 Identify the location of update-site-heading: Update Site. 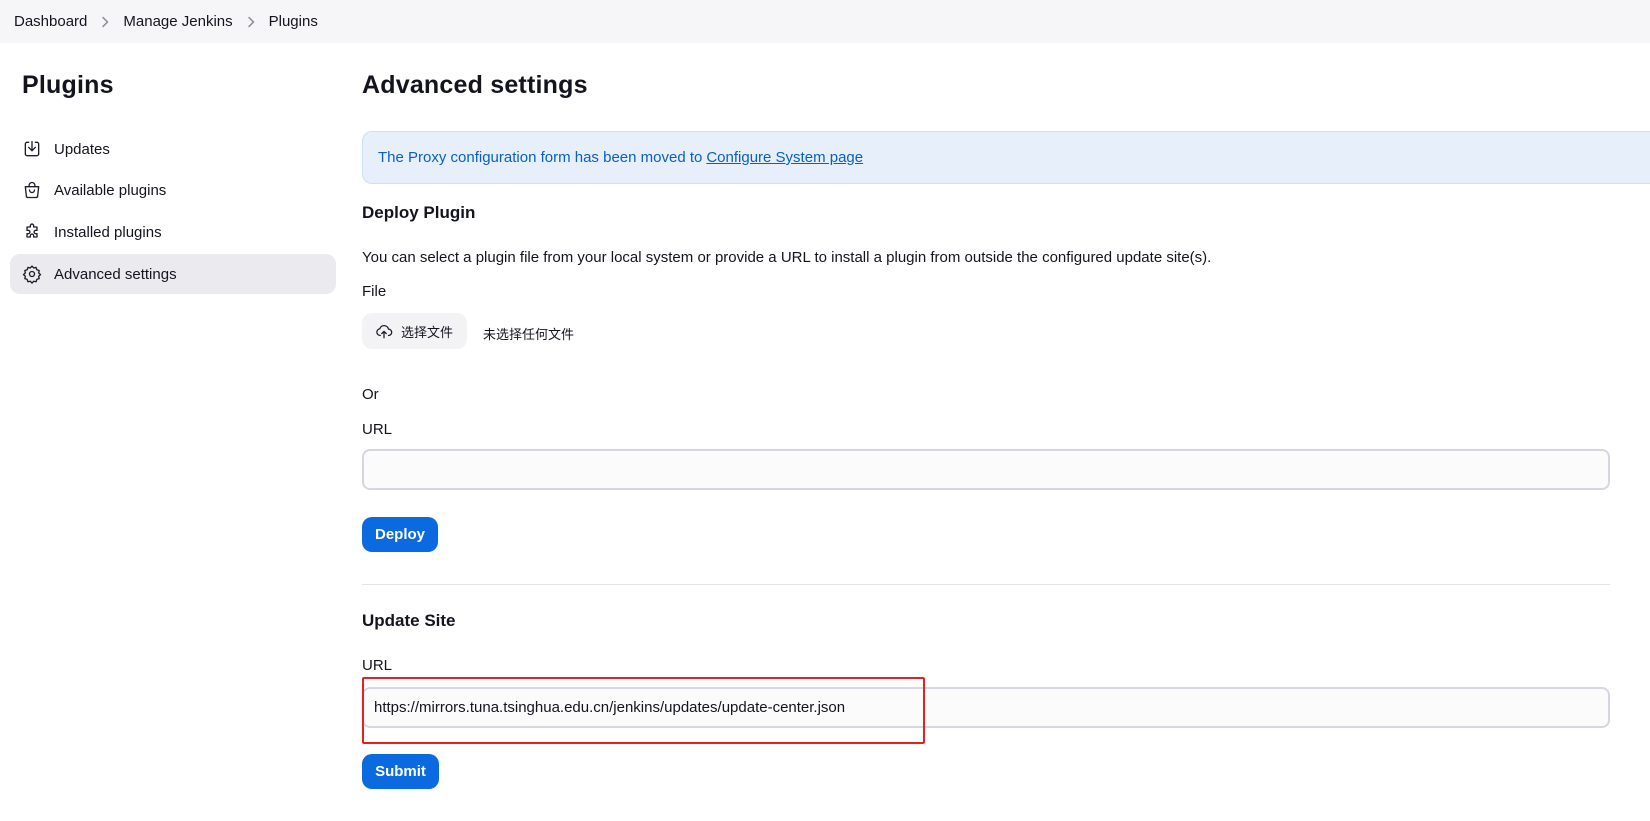
(409, 620).